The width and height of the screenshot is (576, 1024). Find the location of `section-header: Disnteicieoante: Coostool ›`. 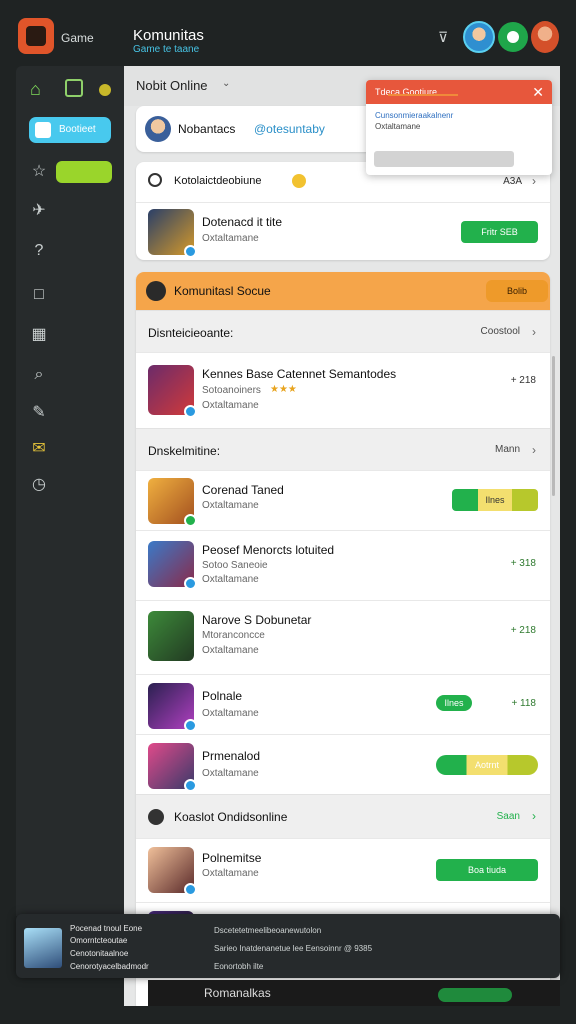

section-header: Disnteicieoante: Coostool › is located at coordinates (343, 331).